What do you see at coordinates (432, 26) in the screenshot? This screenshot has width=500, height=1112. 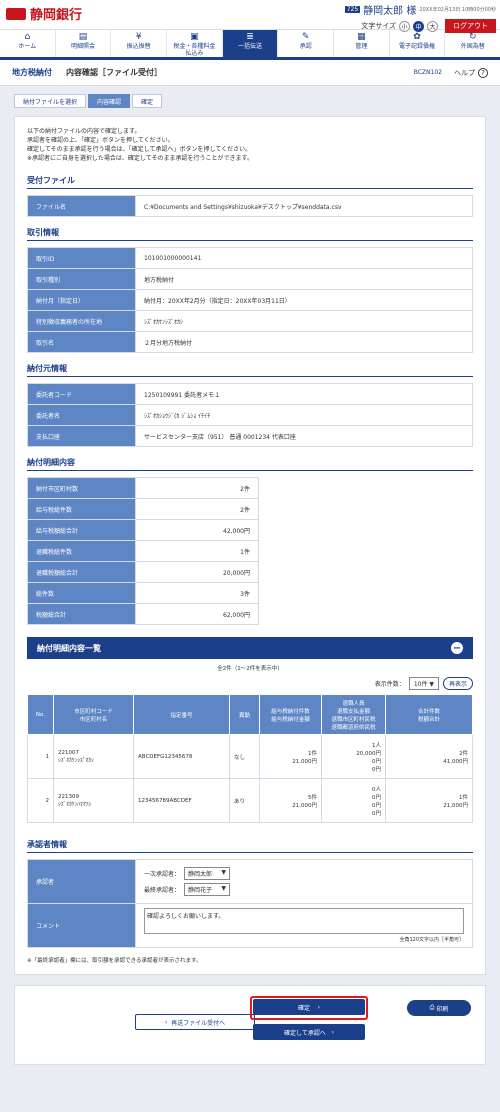 I see `font-size-large-button: 大` at bounding box center [432, 26].